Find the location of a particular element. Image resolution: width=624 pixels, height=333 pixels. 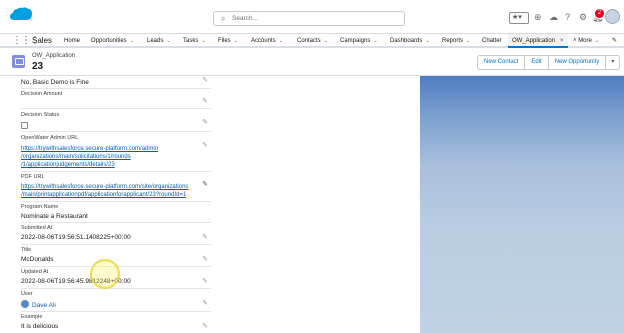

field-title: Title McDonalds ✎ is located at coordinates (116, 255).